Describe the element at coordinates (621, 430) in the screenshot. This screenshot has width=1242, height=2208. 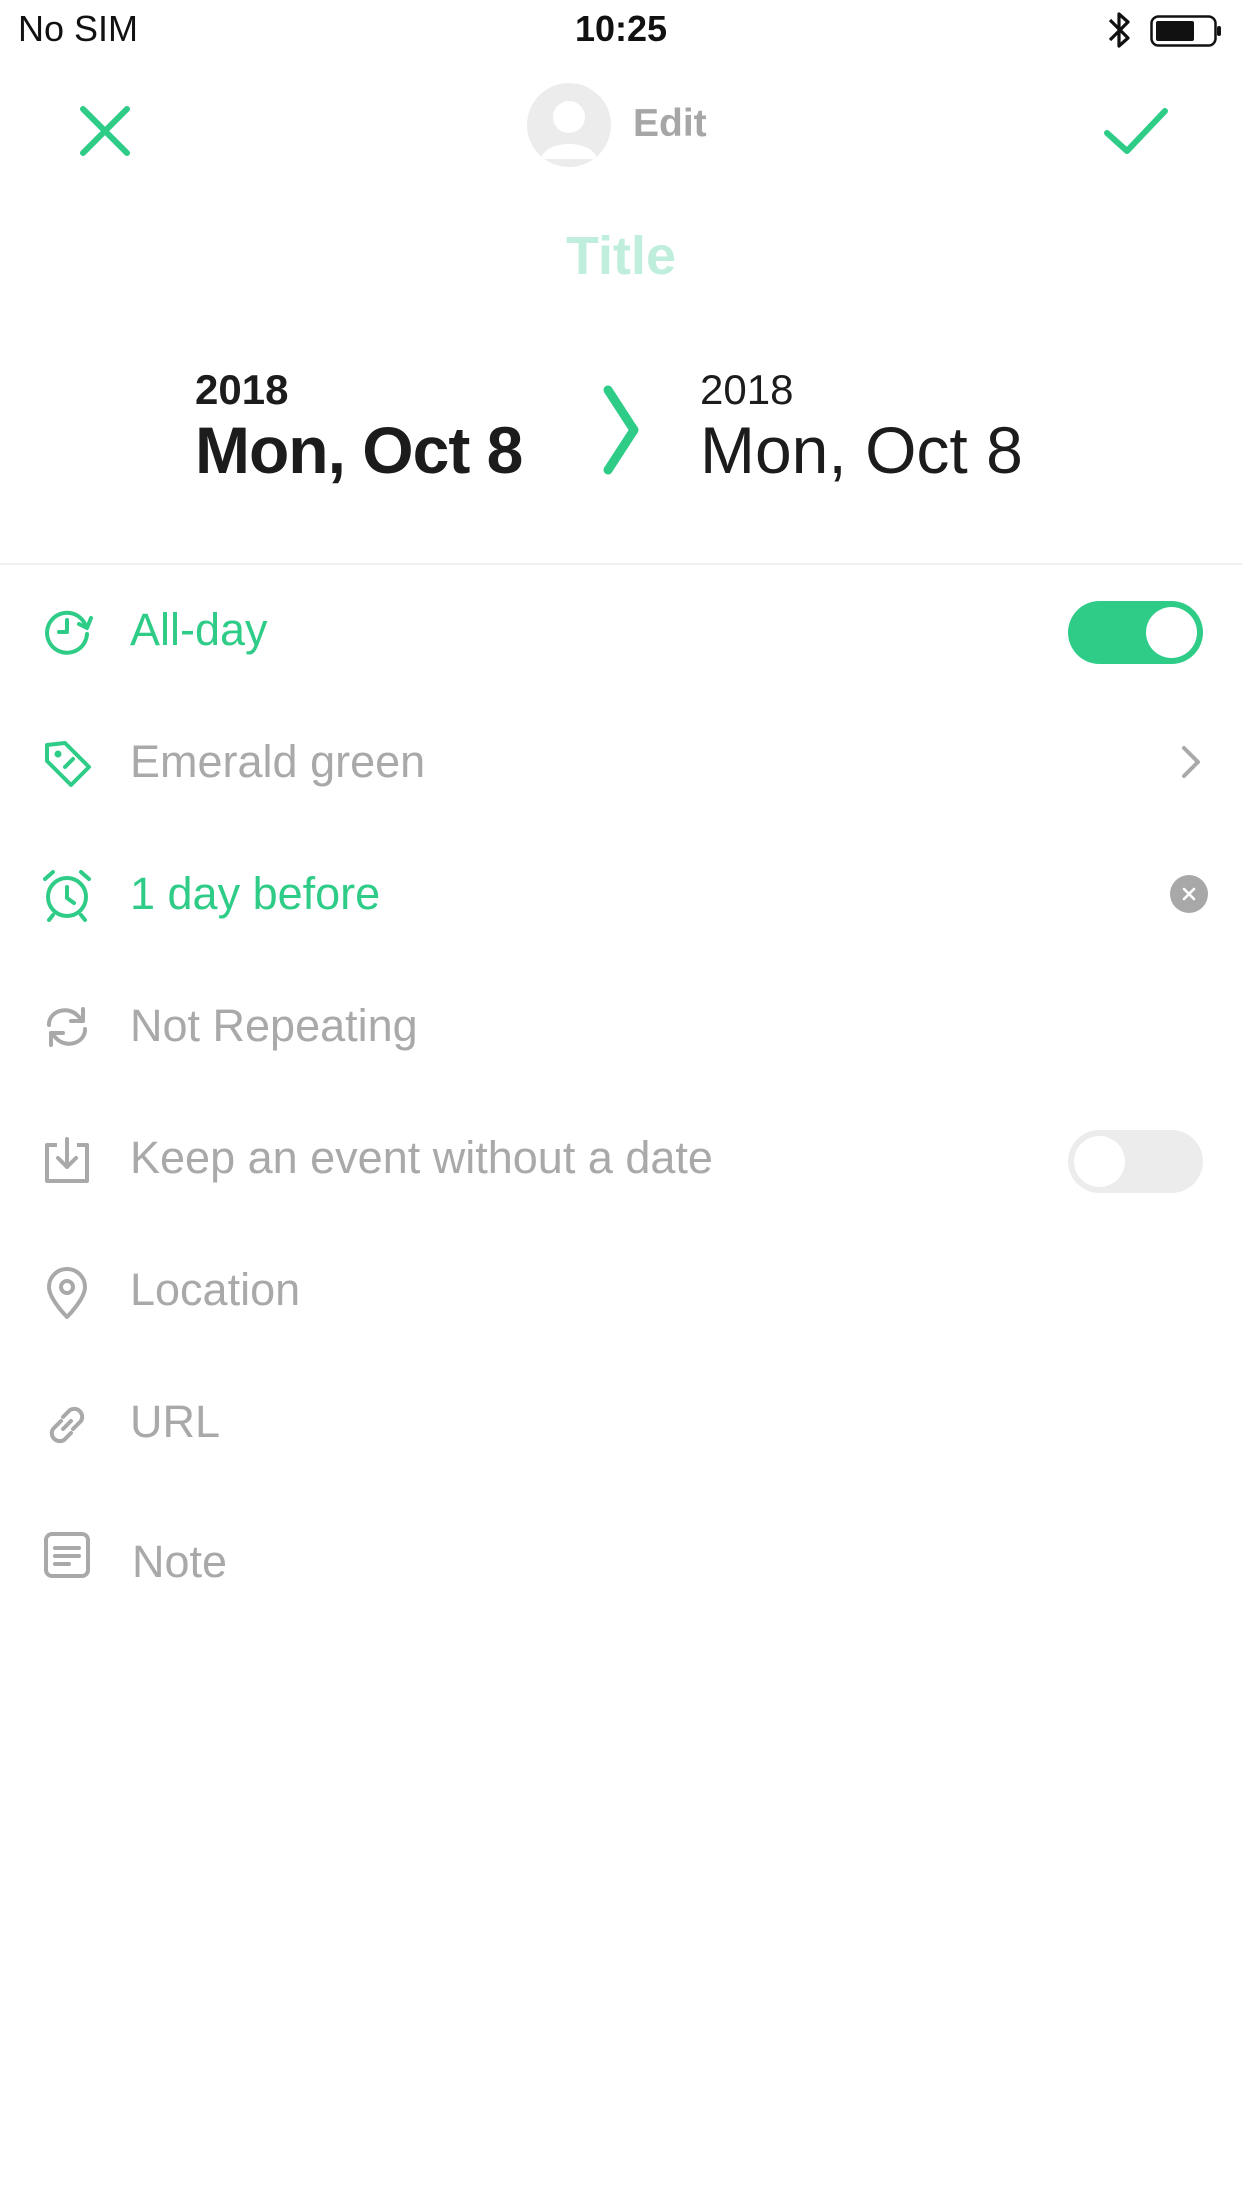
I see `date-arrow-icon` at that location.